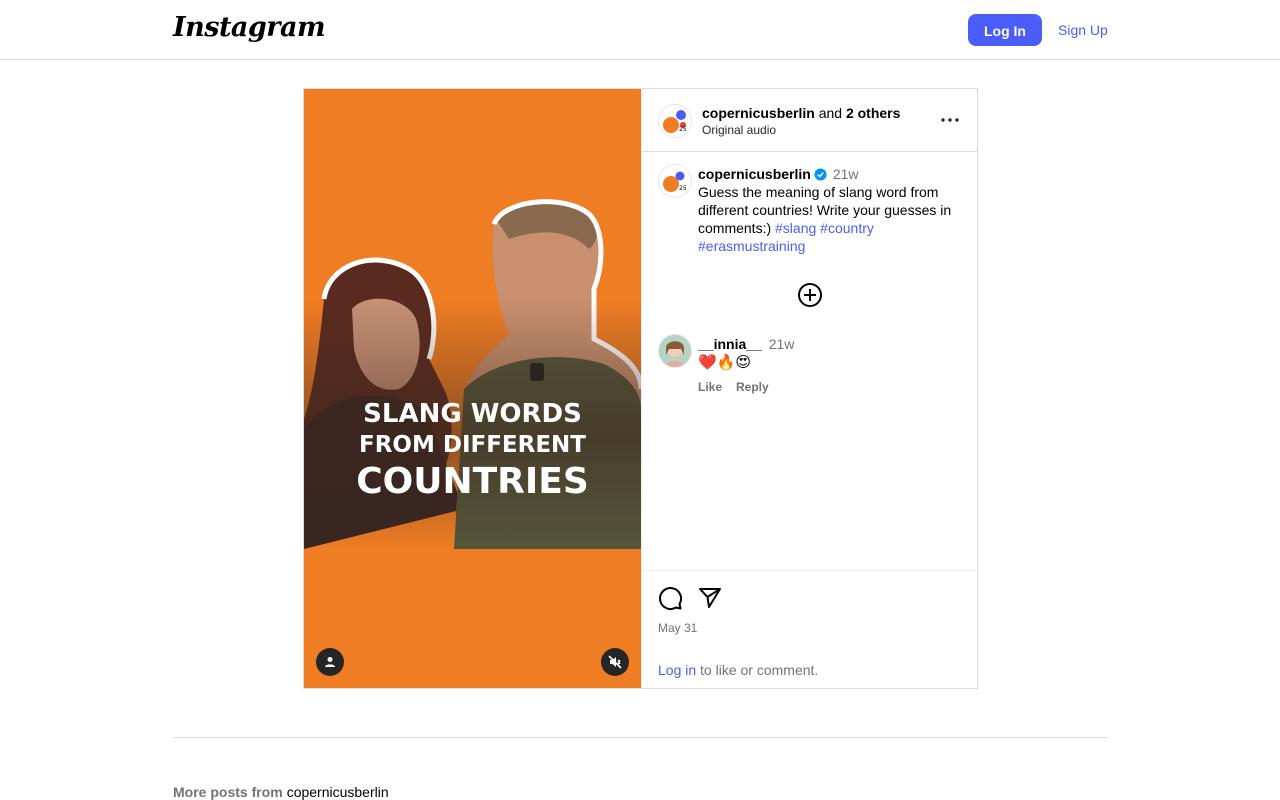 The height and width of the screenshot is (800, 1280). What do you see at coordinates (847, 228) in the screenshot?
I see `hashtag-country: #country` at bounding box center [847, 228].